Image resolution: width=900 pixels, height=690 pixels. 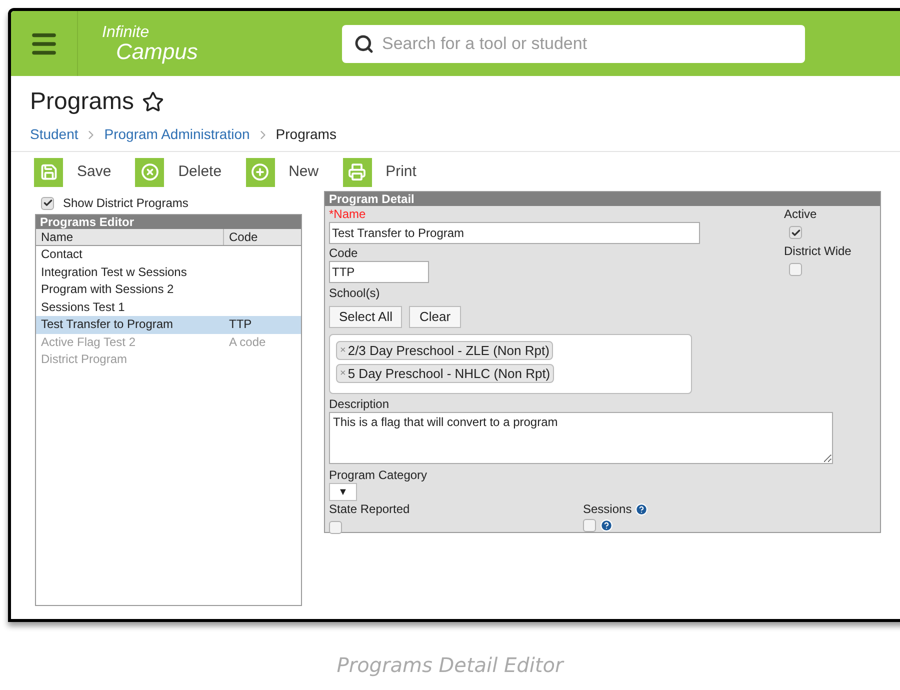 I want to click on field-label: District Wide, so click(x=818, y=251).